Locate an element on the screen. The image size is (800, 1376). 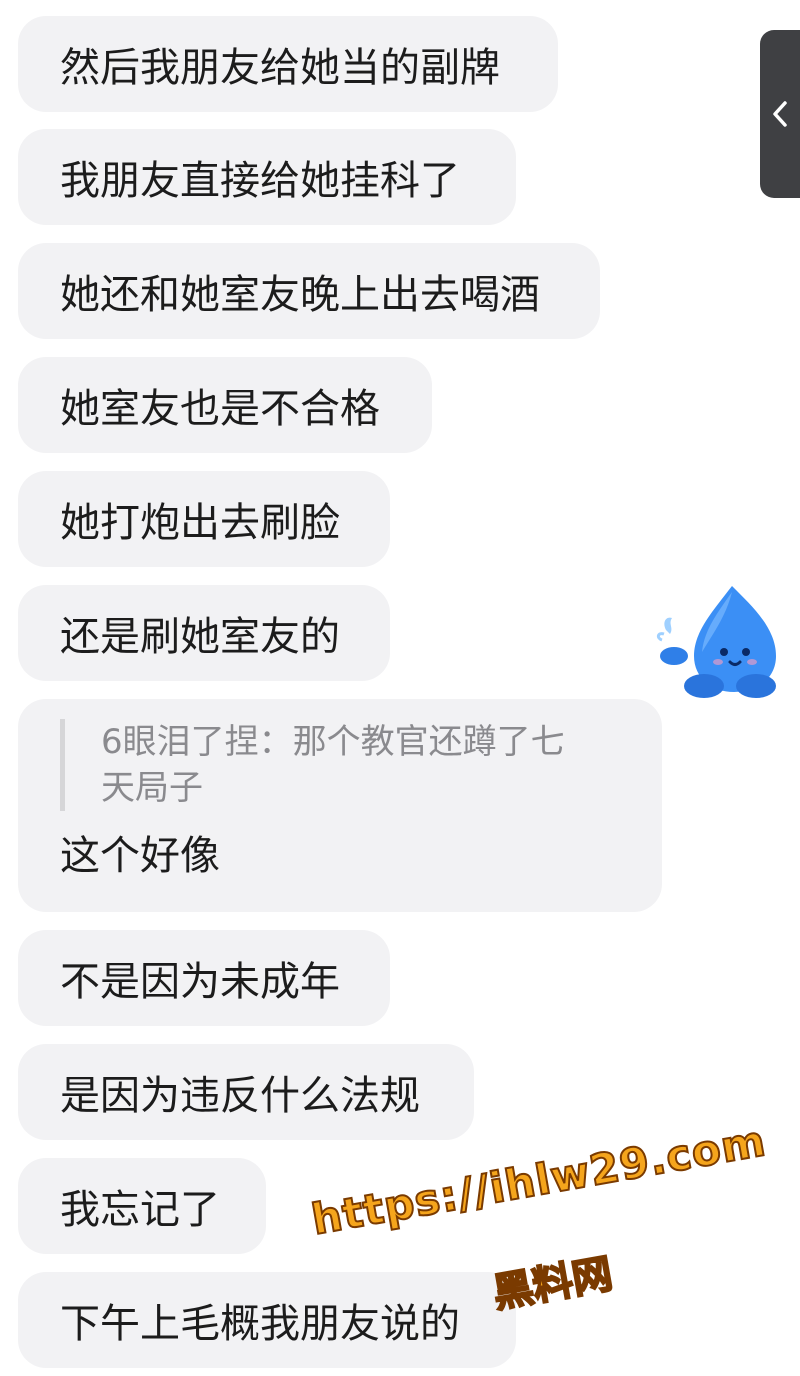
message-text: 这个好像 is located at coordinates (140, 856).